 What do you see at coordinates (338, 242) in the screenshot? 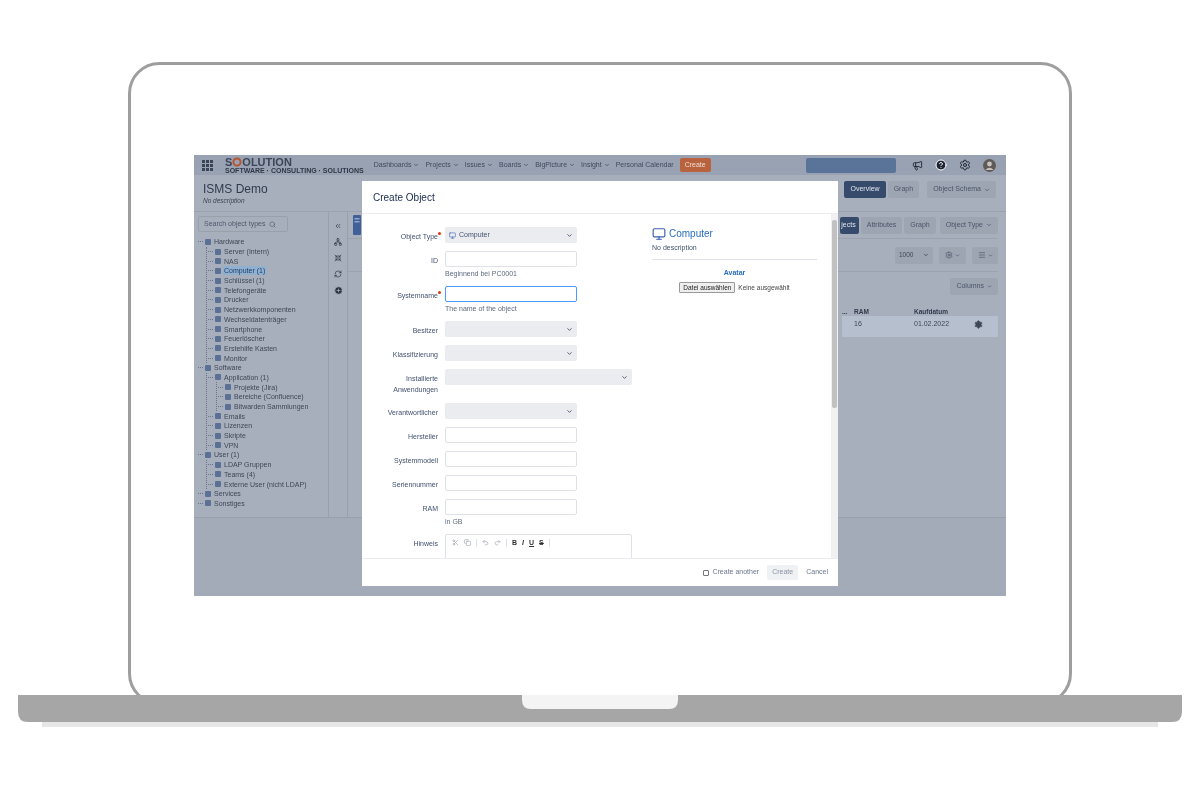
I see `hierarchy-icon` at bounding box center [338, 242].